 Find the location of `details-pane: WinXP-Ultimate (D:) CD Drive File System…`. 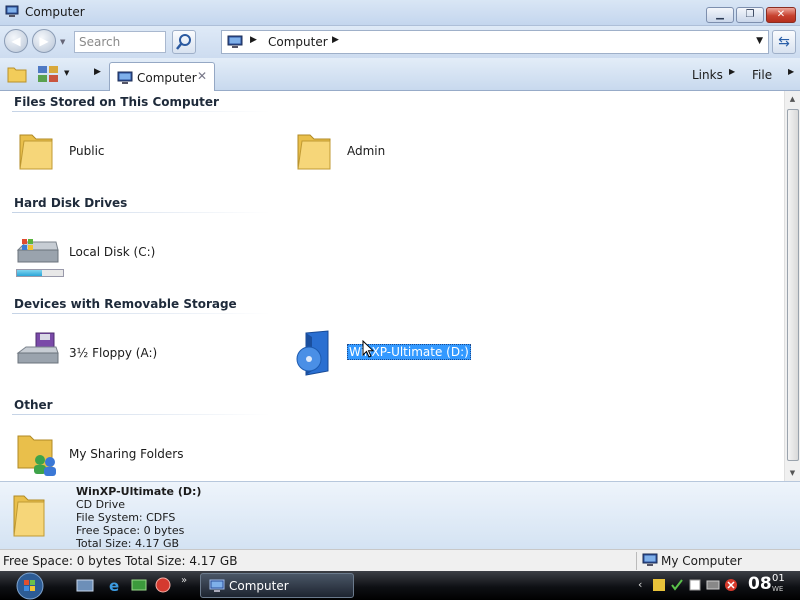

details-pane: WinXP-Ultimate (D:) CD Drive File System… is located at coordinates (400, 515).